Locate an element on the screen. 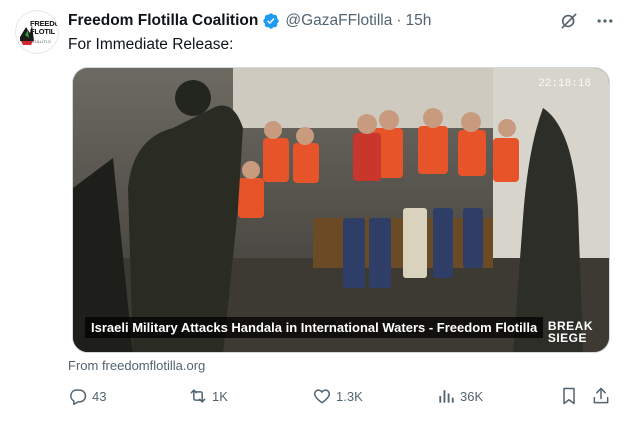  avatar: FREEDO FLOTIL COALITIO is located at coordinates (37, 32).